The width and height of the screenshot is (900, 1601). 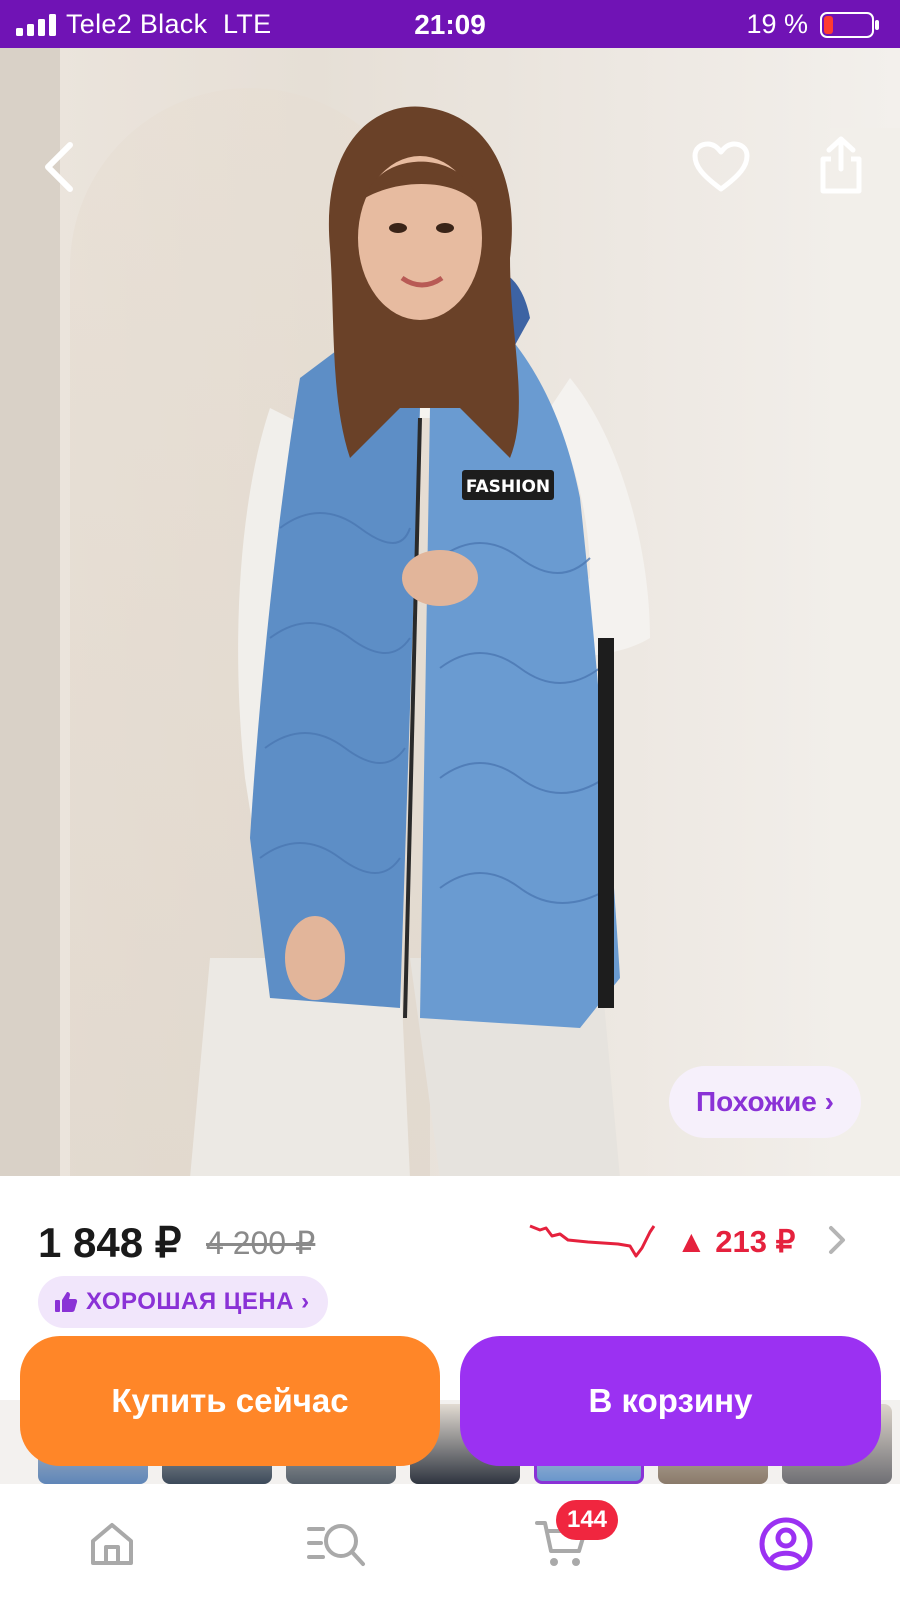 I want to click on profile-icon, so click(x=786, y=1544).